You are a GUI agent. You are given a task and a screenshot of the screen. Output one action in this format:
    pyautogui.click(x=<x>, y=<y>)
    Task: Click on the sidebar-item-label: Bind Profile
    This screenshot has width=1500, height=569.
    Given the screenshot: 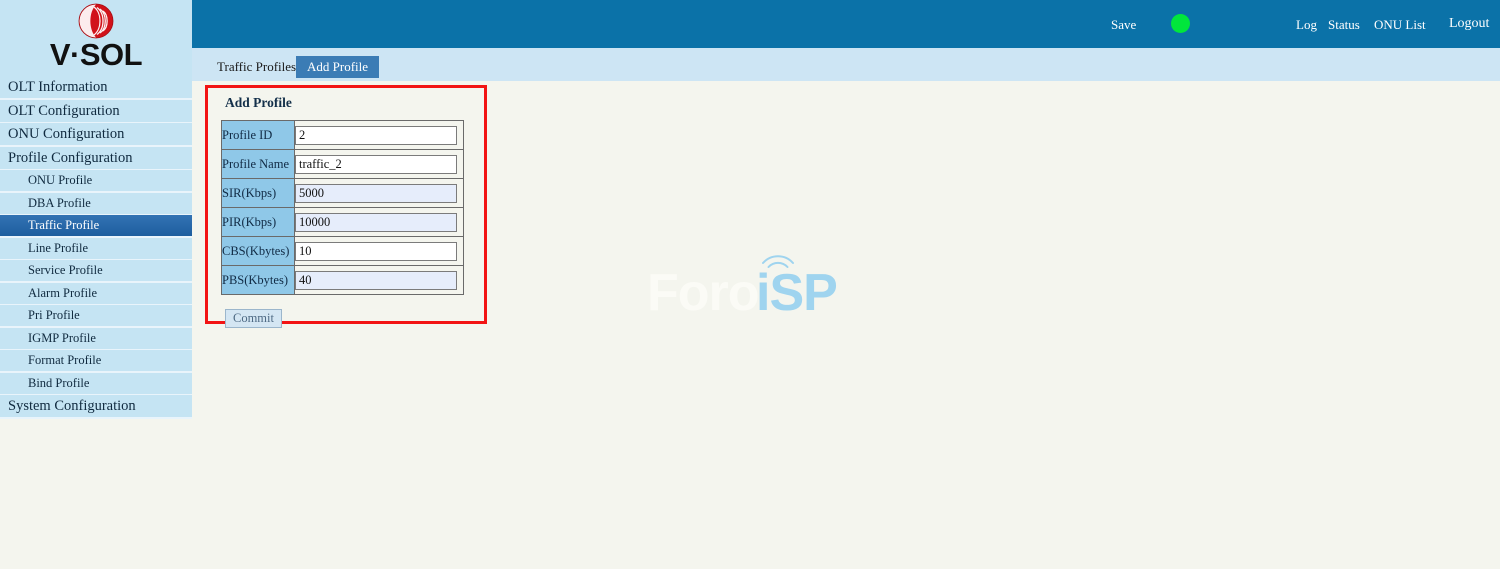 What is the action you would take?
    pyautogui.click(x=59, y=382)
    